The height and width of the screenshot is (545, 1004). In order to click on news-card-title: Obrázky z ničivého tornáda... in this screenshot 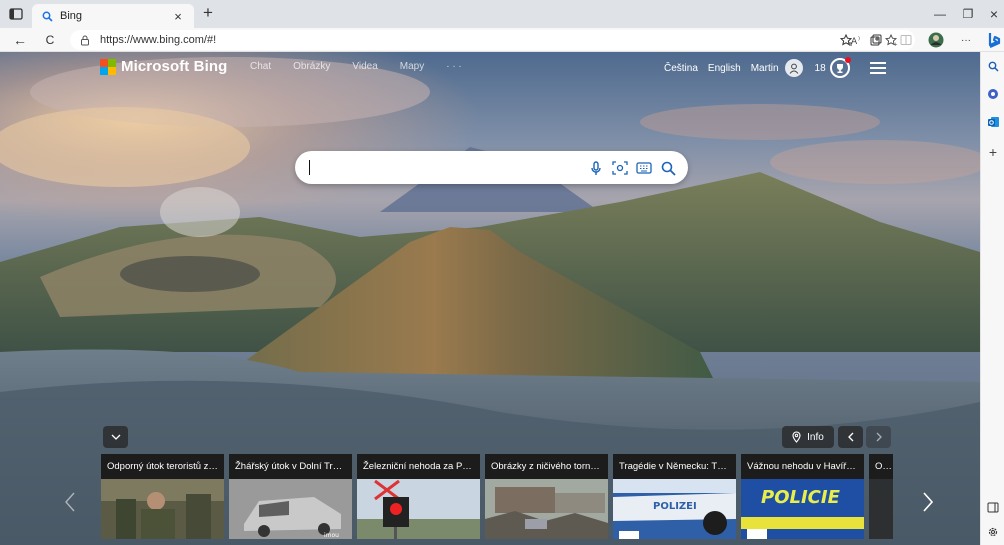, I will do `click(546, 466)`.